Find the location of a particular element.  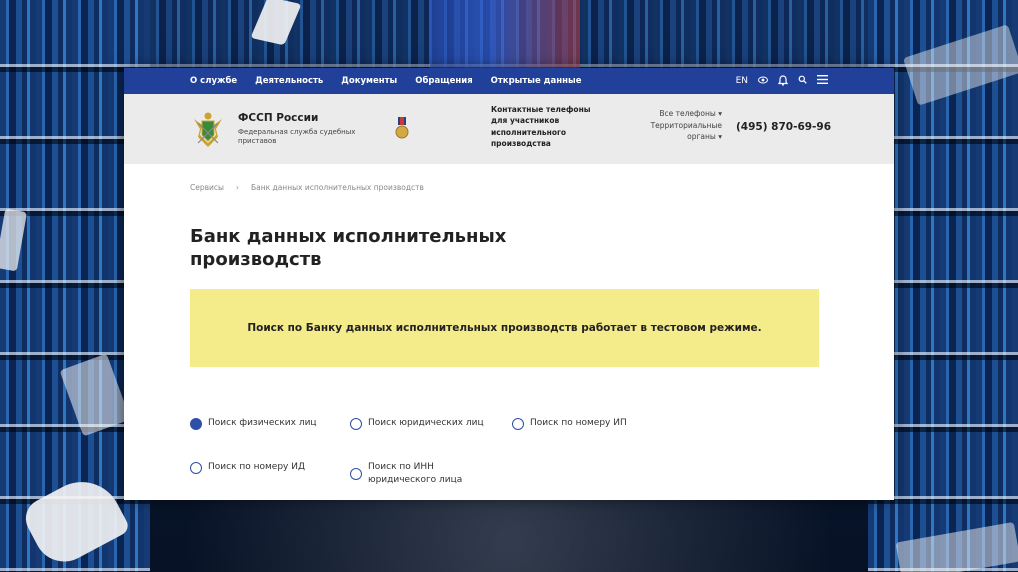

all-phones-dropdown: Все телефоны ▾ is located at coordinates (677, 114).